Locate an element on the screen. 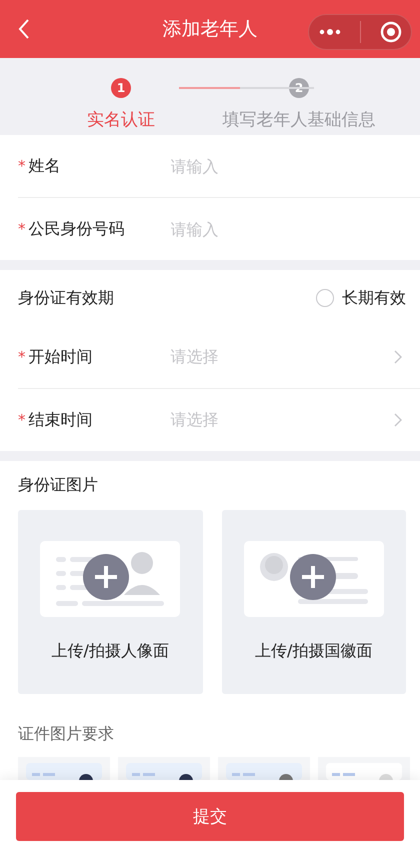 The height and width of the screenshot is (860, 420). section-title: 身份证图片 is located at coordinates (58, 485).